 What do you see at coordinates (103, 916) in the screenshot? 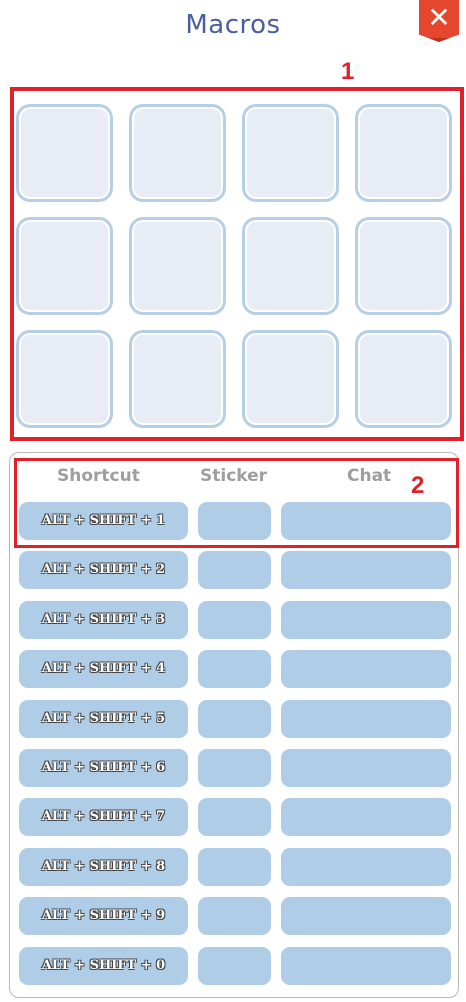
I see `shortcut-label: ALT + SHIFT + 9` at bounding box center [103, 916].